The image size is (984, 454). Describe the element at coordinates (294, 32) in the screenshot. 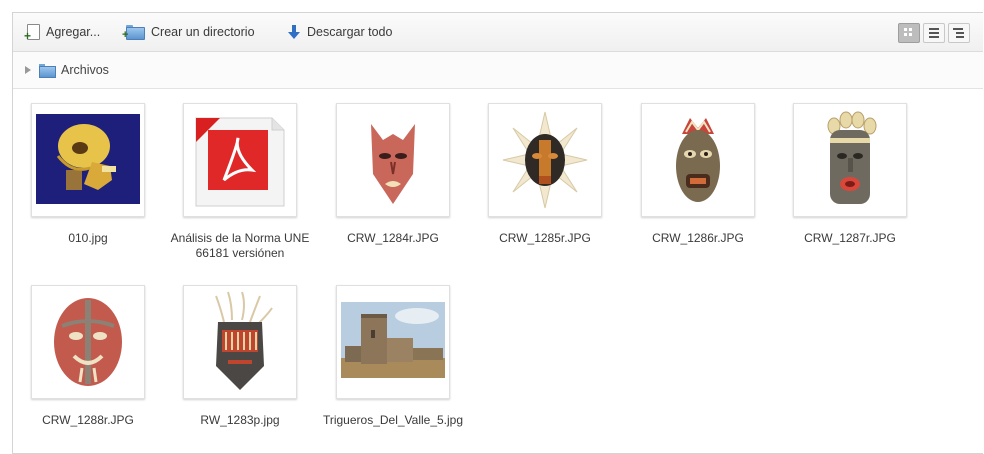

I see `download-arrow-icon` at that location.